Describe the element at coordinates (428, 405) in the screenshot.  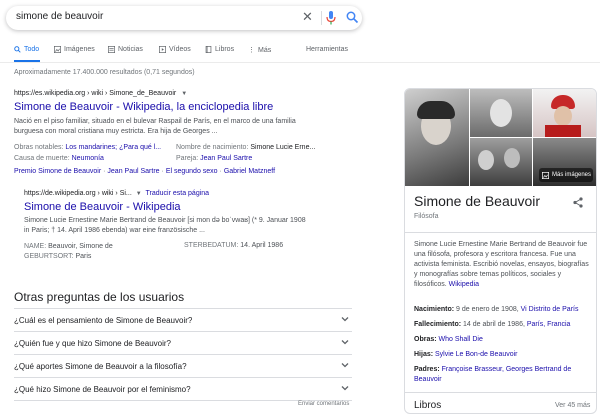
I see `kp-books-title: Libros` at that location.